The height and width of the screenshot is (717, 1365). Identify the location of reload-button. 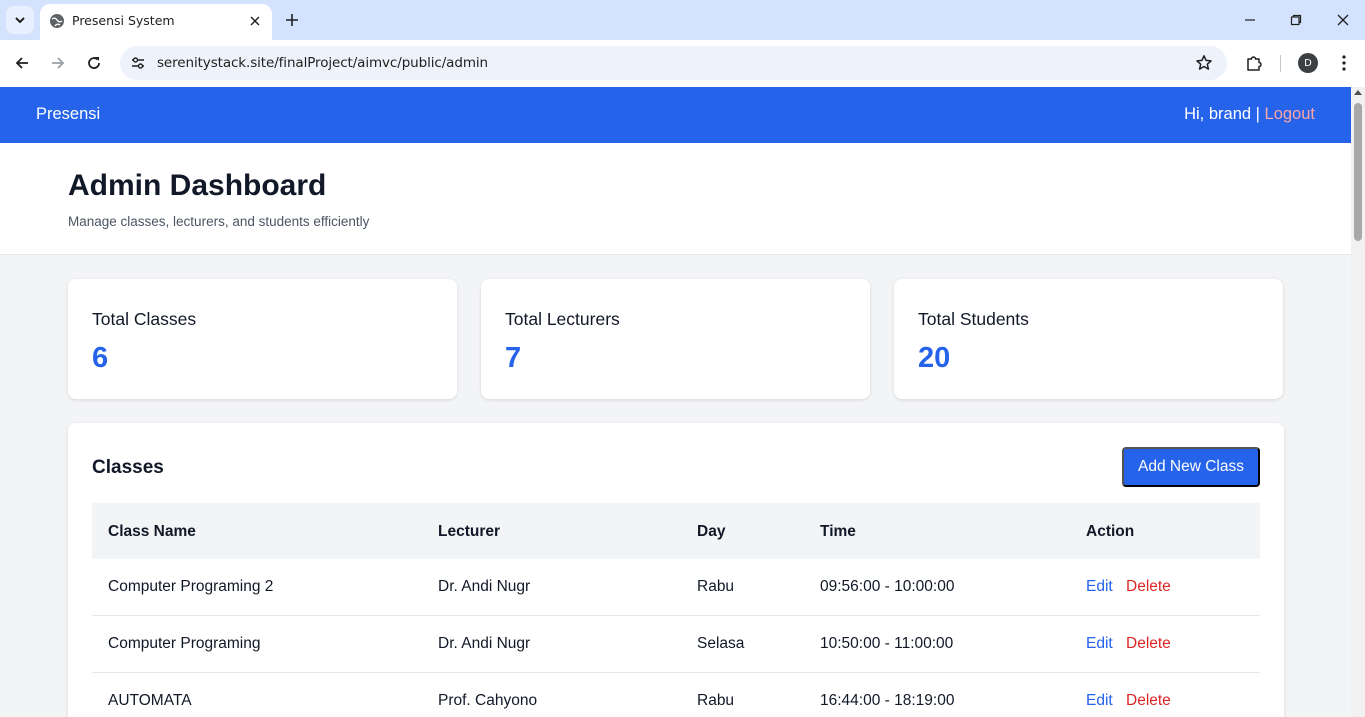
(94, 63).